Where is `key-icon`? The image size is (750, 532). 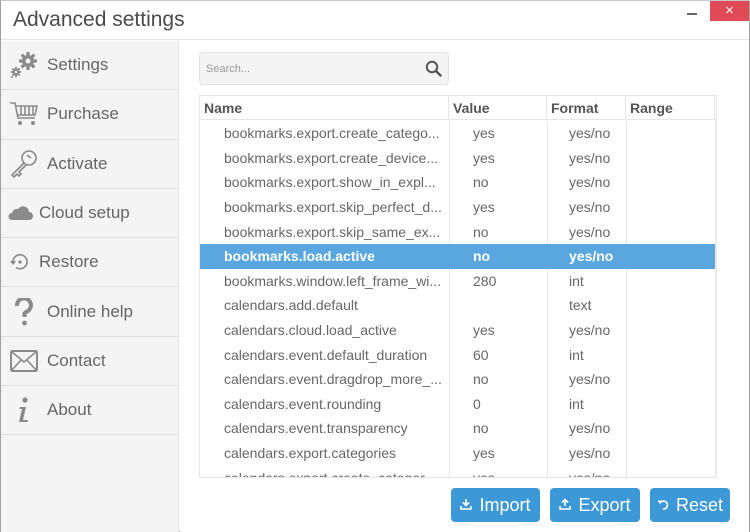
key-icon is located at coordinates (24, 164).